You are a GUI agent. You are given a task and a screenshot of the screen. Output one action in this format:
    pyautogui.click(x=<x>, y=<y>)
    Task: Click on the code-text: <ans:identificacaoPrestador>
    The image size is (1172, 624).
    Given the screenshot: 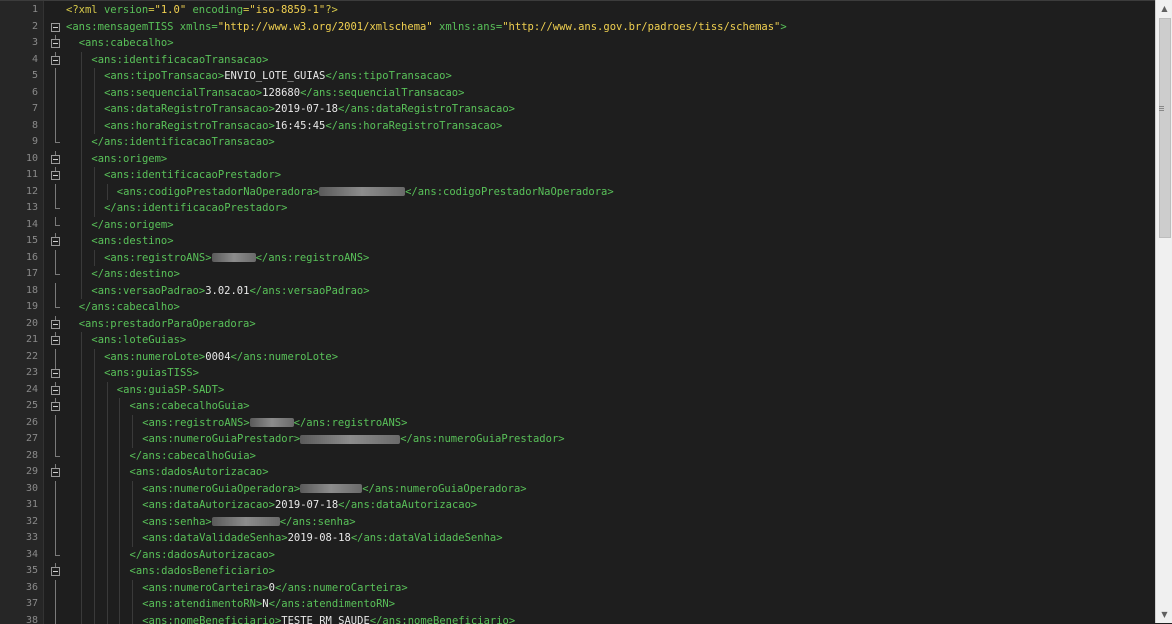 What is the action you would take?
    pyautogui.click(x=192, y=175)
    